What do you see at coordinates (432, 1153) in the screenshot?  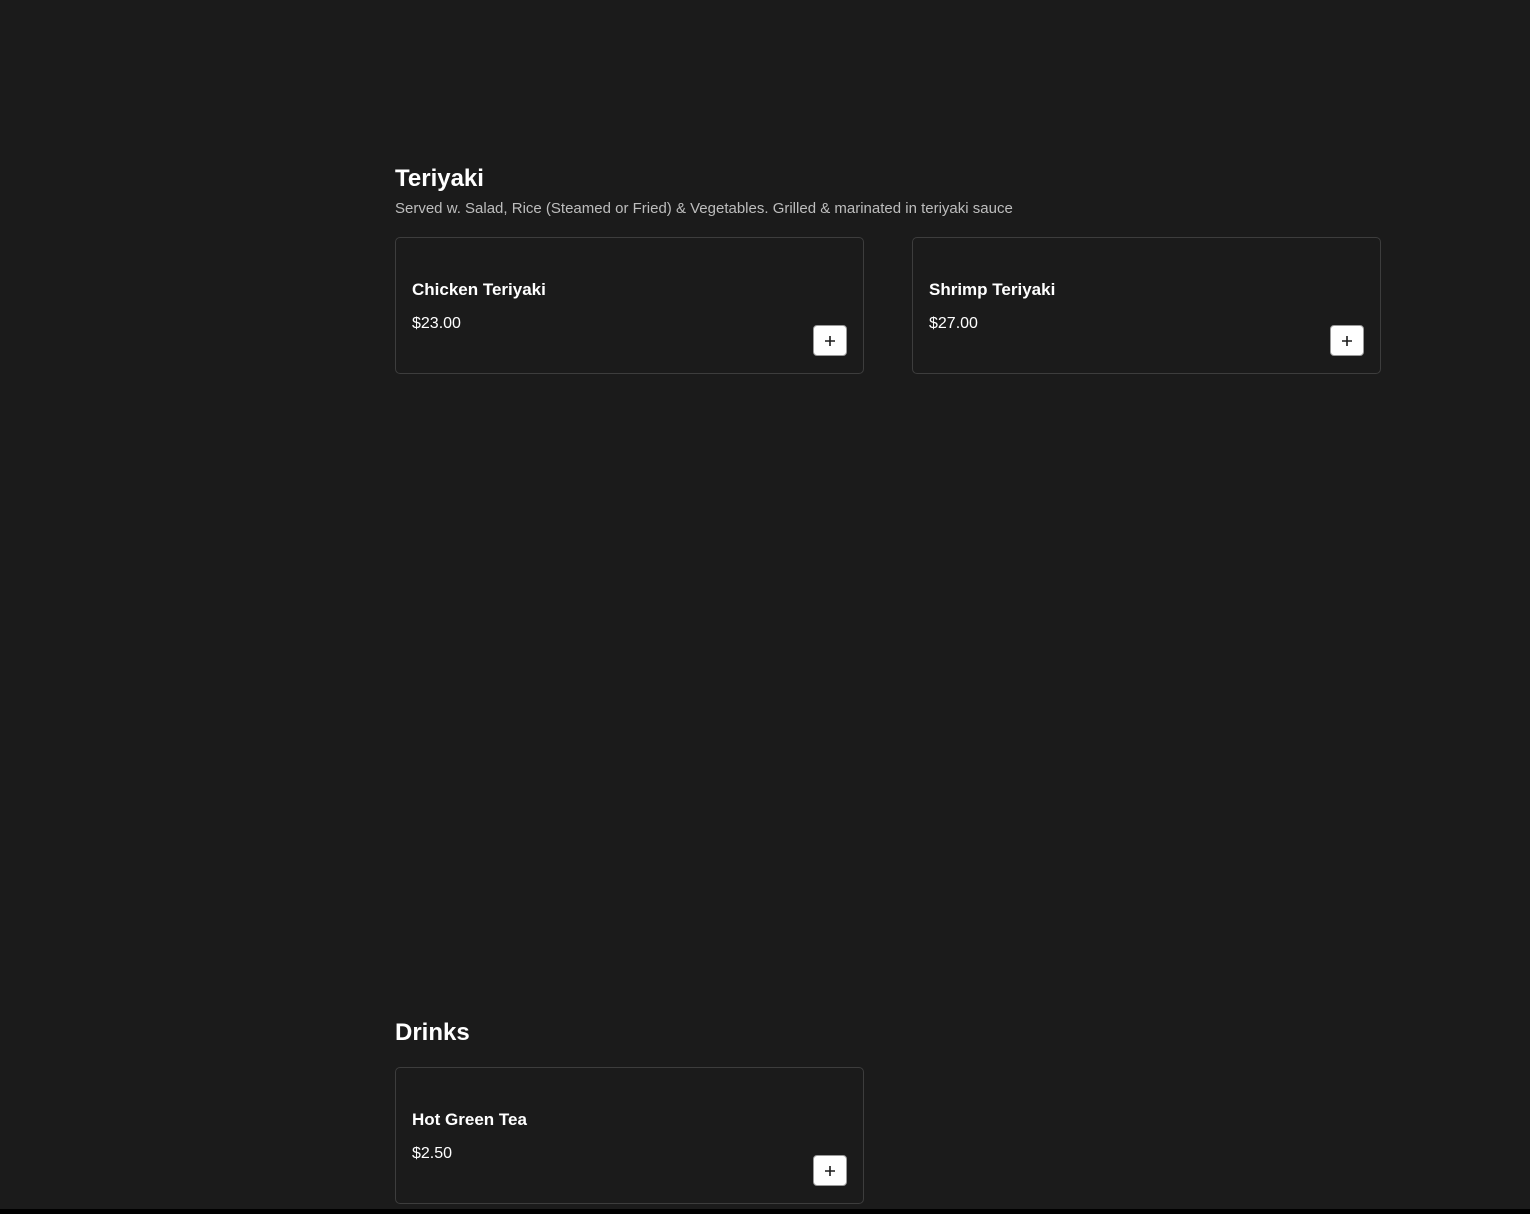 I see `menu-item-price: $2.50` at bounding box center [432, 1153].